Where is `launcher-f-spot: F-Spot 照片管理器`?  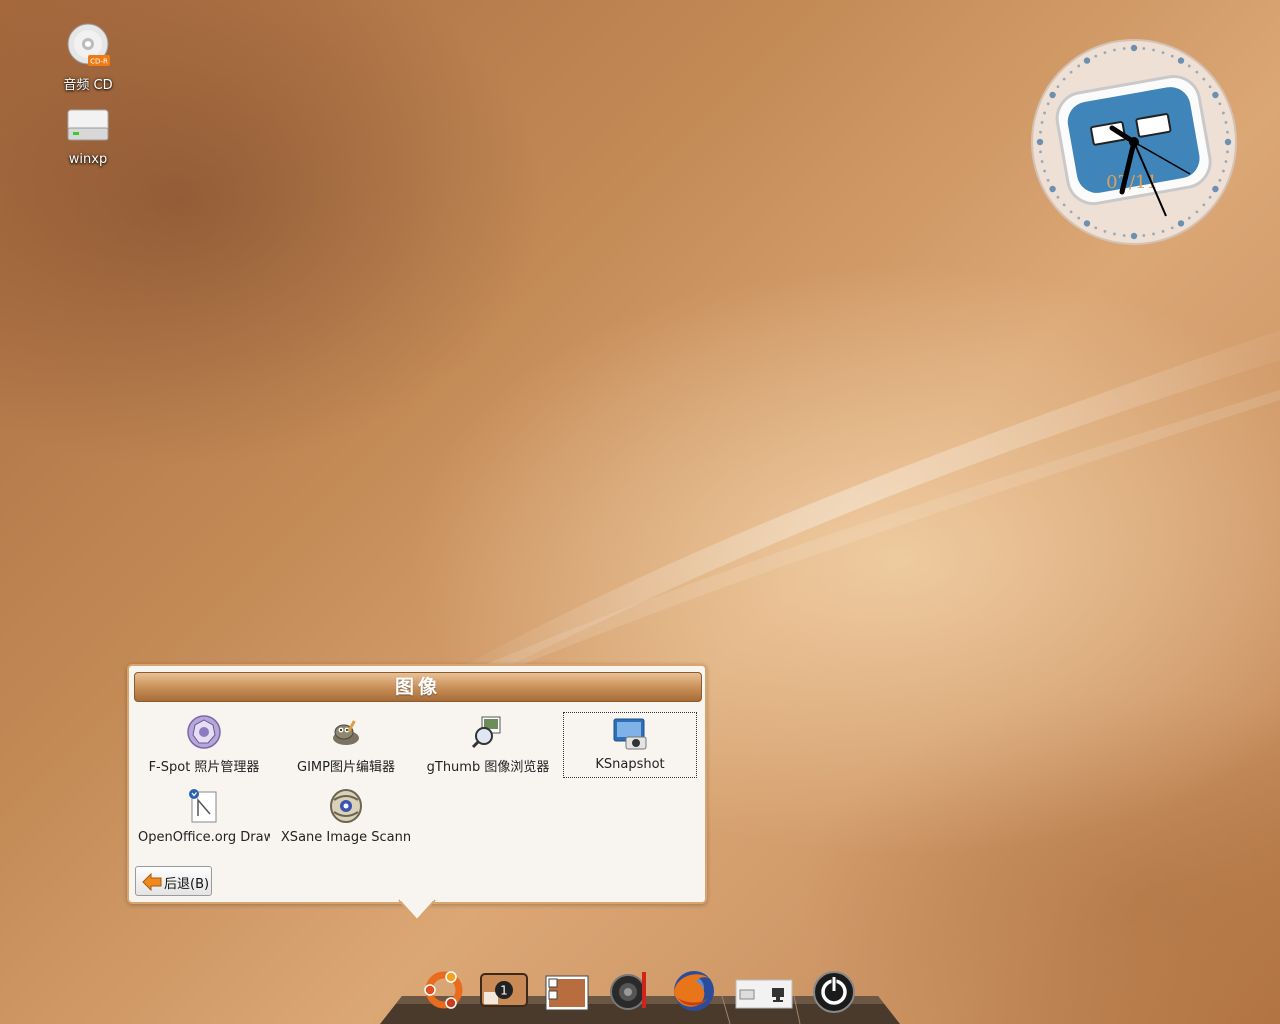 launcher-f-spot: F-Spot 照片管理器 is located at coordinates (204, 744).